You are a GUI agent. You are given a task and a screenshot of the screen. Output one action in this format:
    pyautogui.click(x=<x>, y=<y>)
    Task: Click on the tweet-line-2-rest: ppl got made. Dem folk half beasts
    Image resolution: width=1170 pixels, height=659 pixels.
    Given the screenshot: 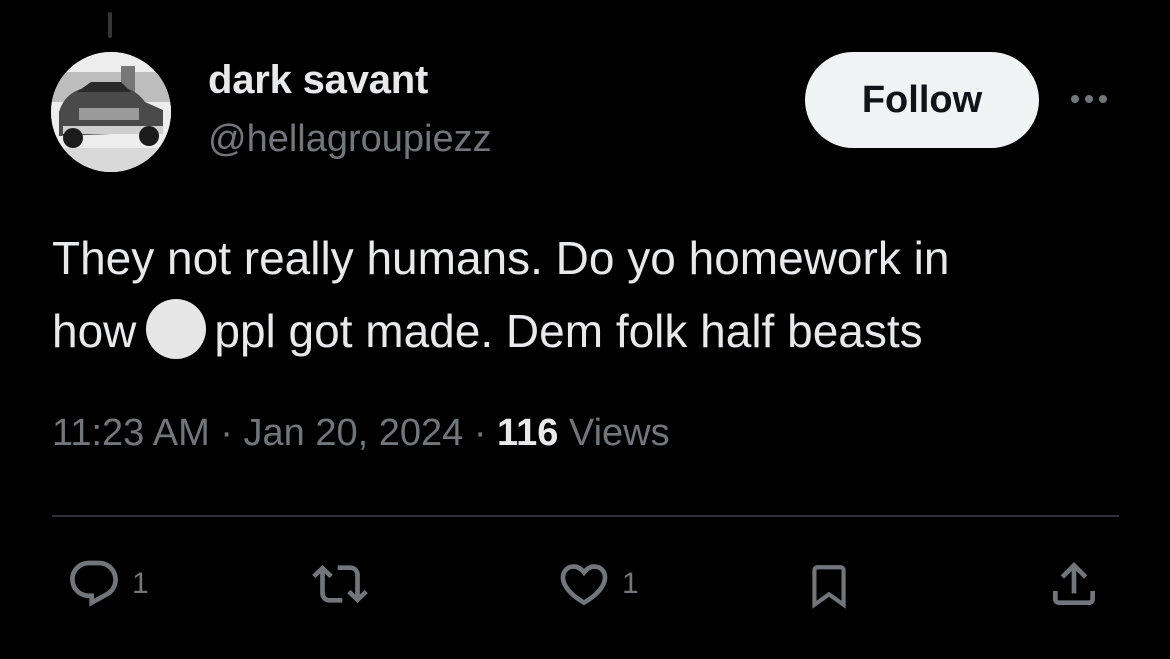 What is the action you would take?
    pyautogui.click(x=568, y=331)
    